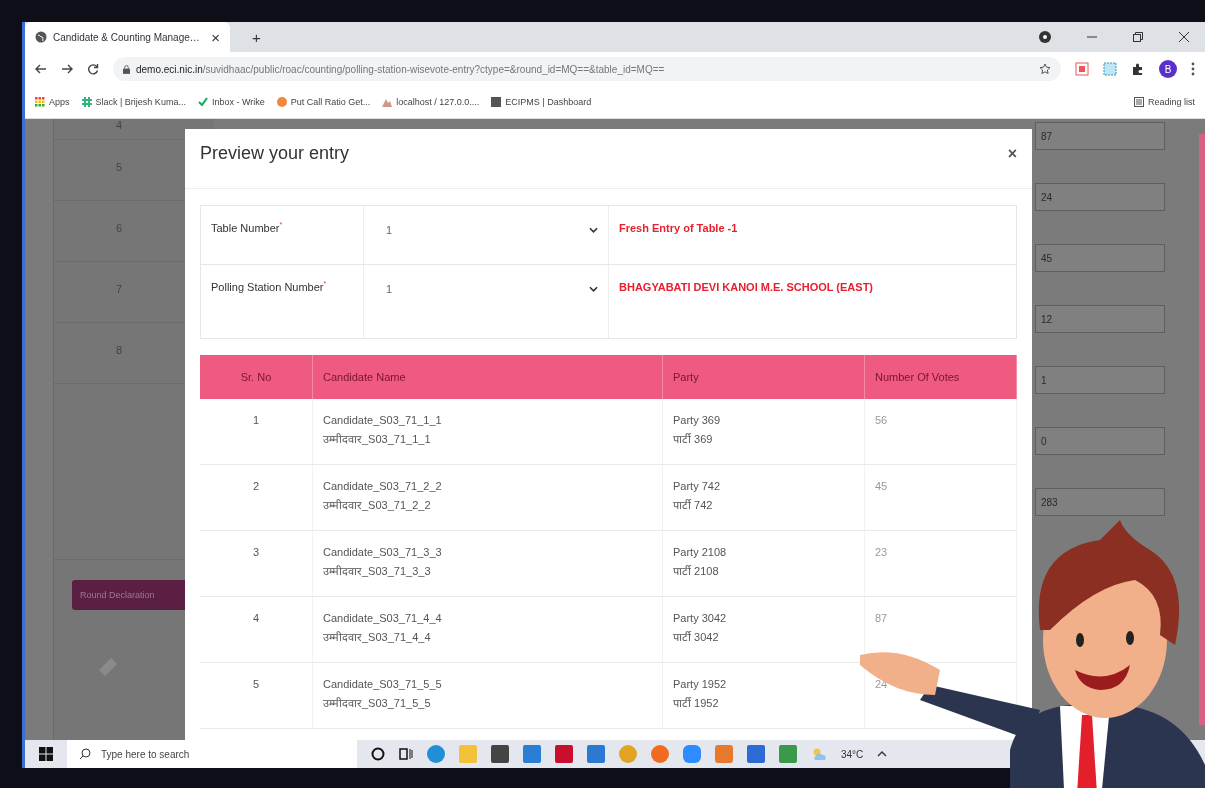 The height and width of the screenshot is (788, 1205). I want to click on address-field: demo.eci.nic.in/suvidhaac/public/roac/counting/polling-station-wisevote-entry?ctype=&round_id=MQ==&table_id=MQ==, so click(587, 69).